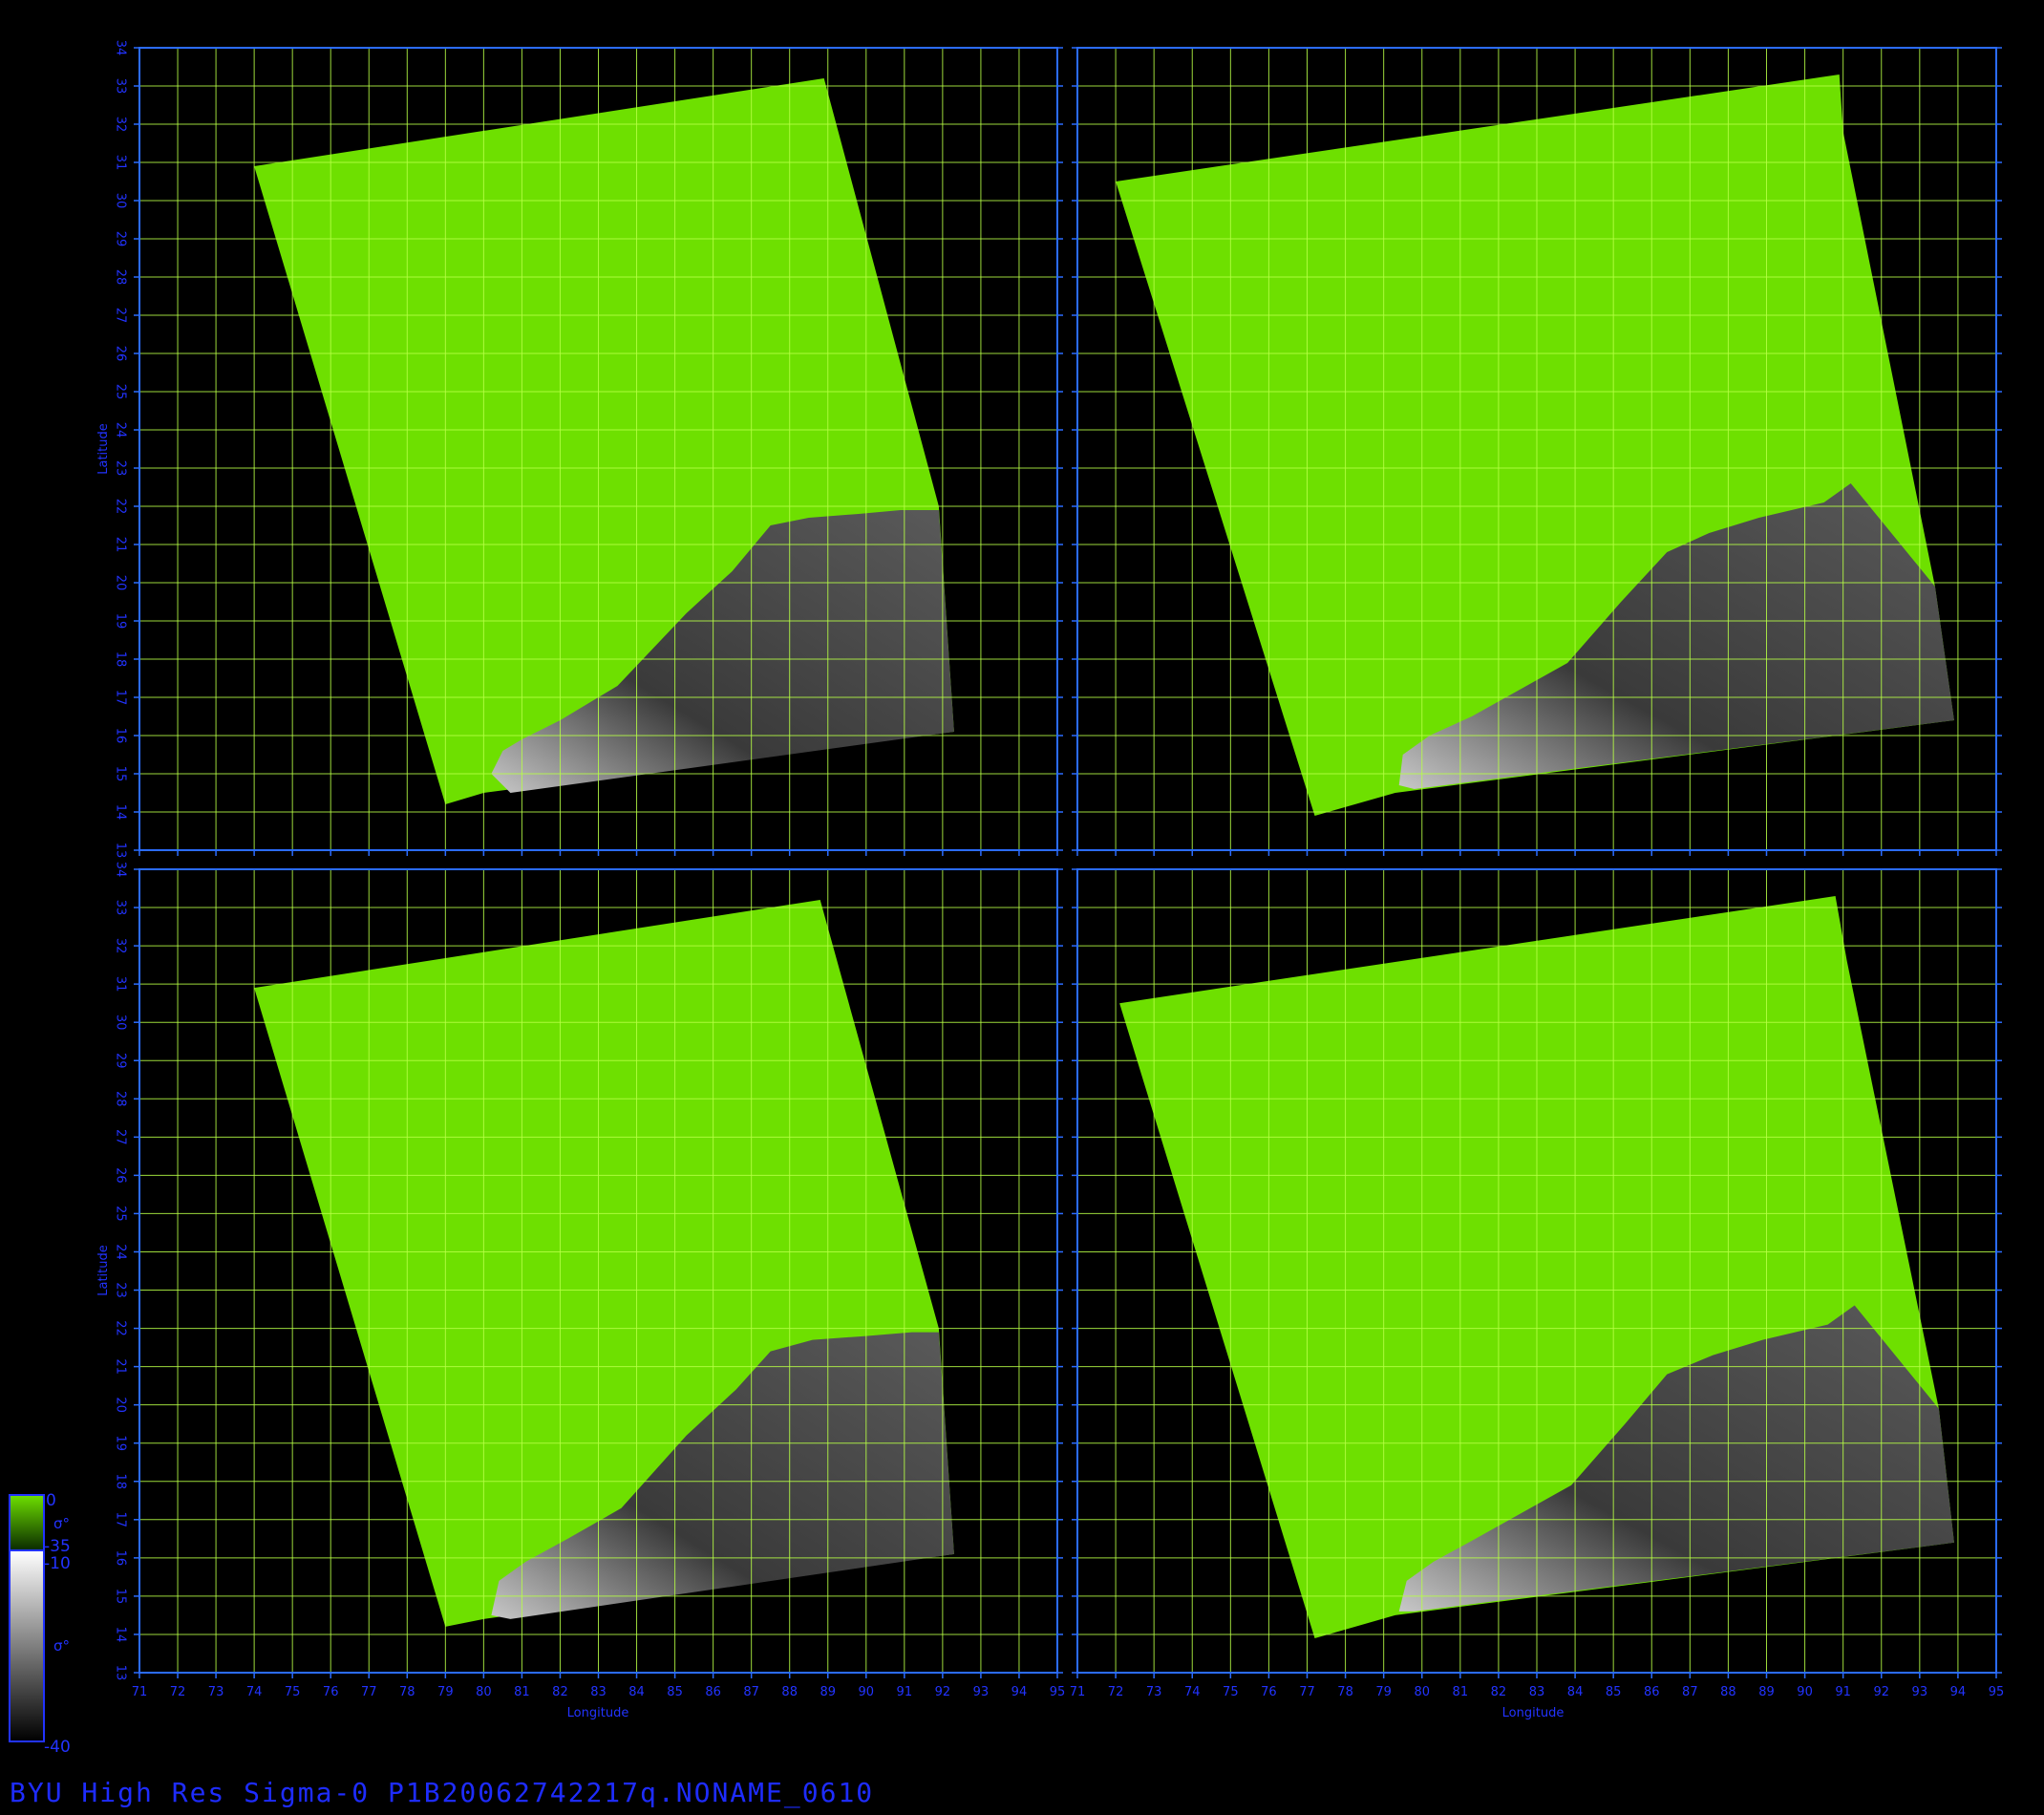  What do you see at coordinates (62, 1646) in the screenshot?
I see `land-colorbar-symbol: σ°` at bounding box center [62, 1646].